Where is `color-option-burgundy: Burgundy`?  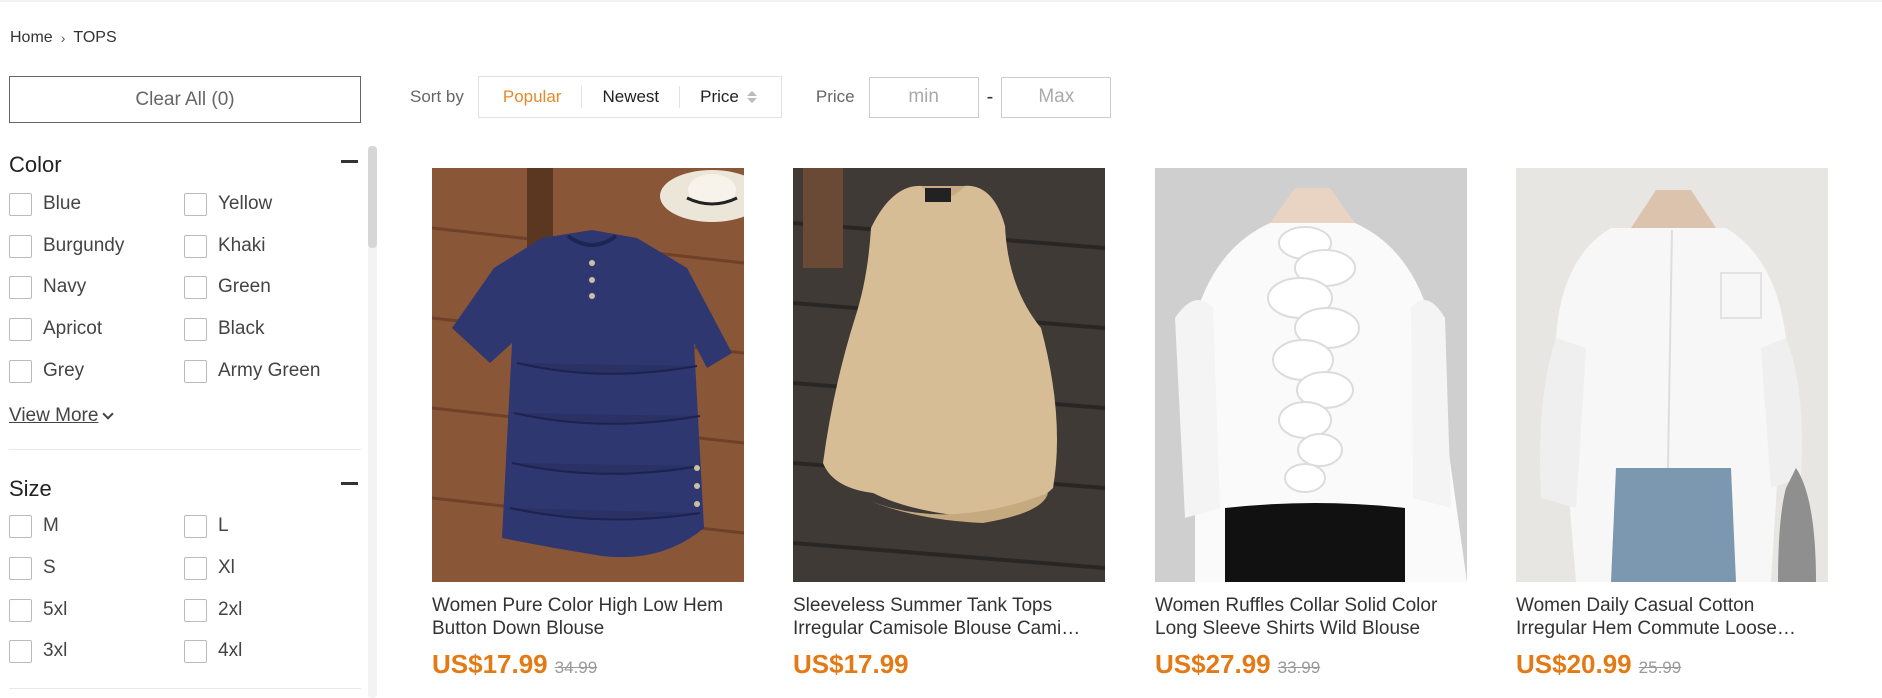
color-option-burgundy: Burgundy is located at coordinates (66, 246).